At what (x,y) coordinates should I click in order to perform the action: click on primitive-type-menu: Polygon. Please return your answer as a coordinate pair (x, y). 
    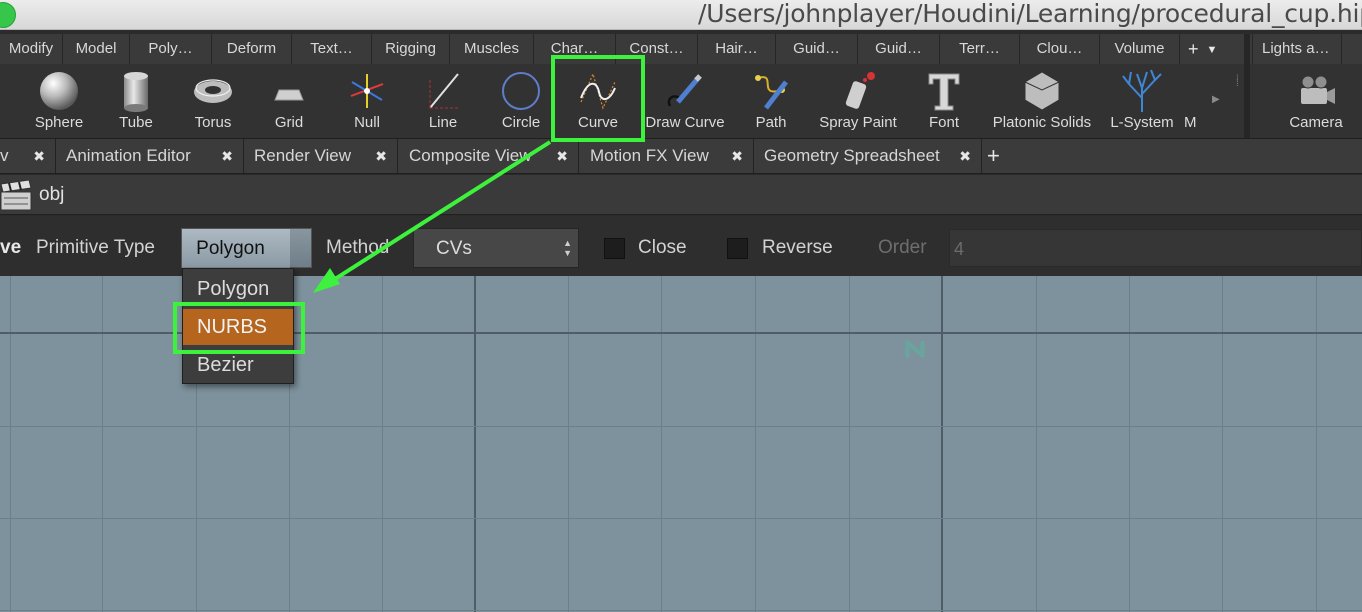
    Looking at the image, I should click on (246, 248).